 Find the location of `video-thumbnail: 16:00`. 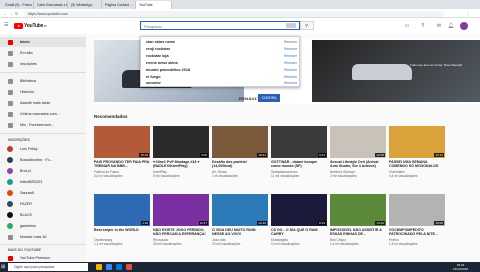

video-thumbnail: 16:00 is located at coordinates (417, 210).